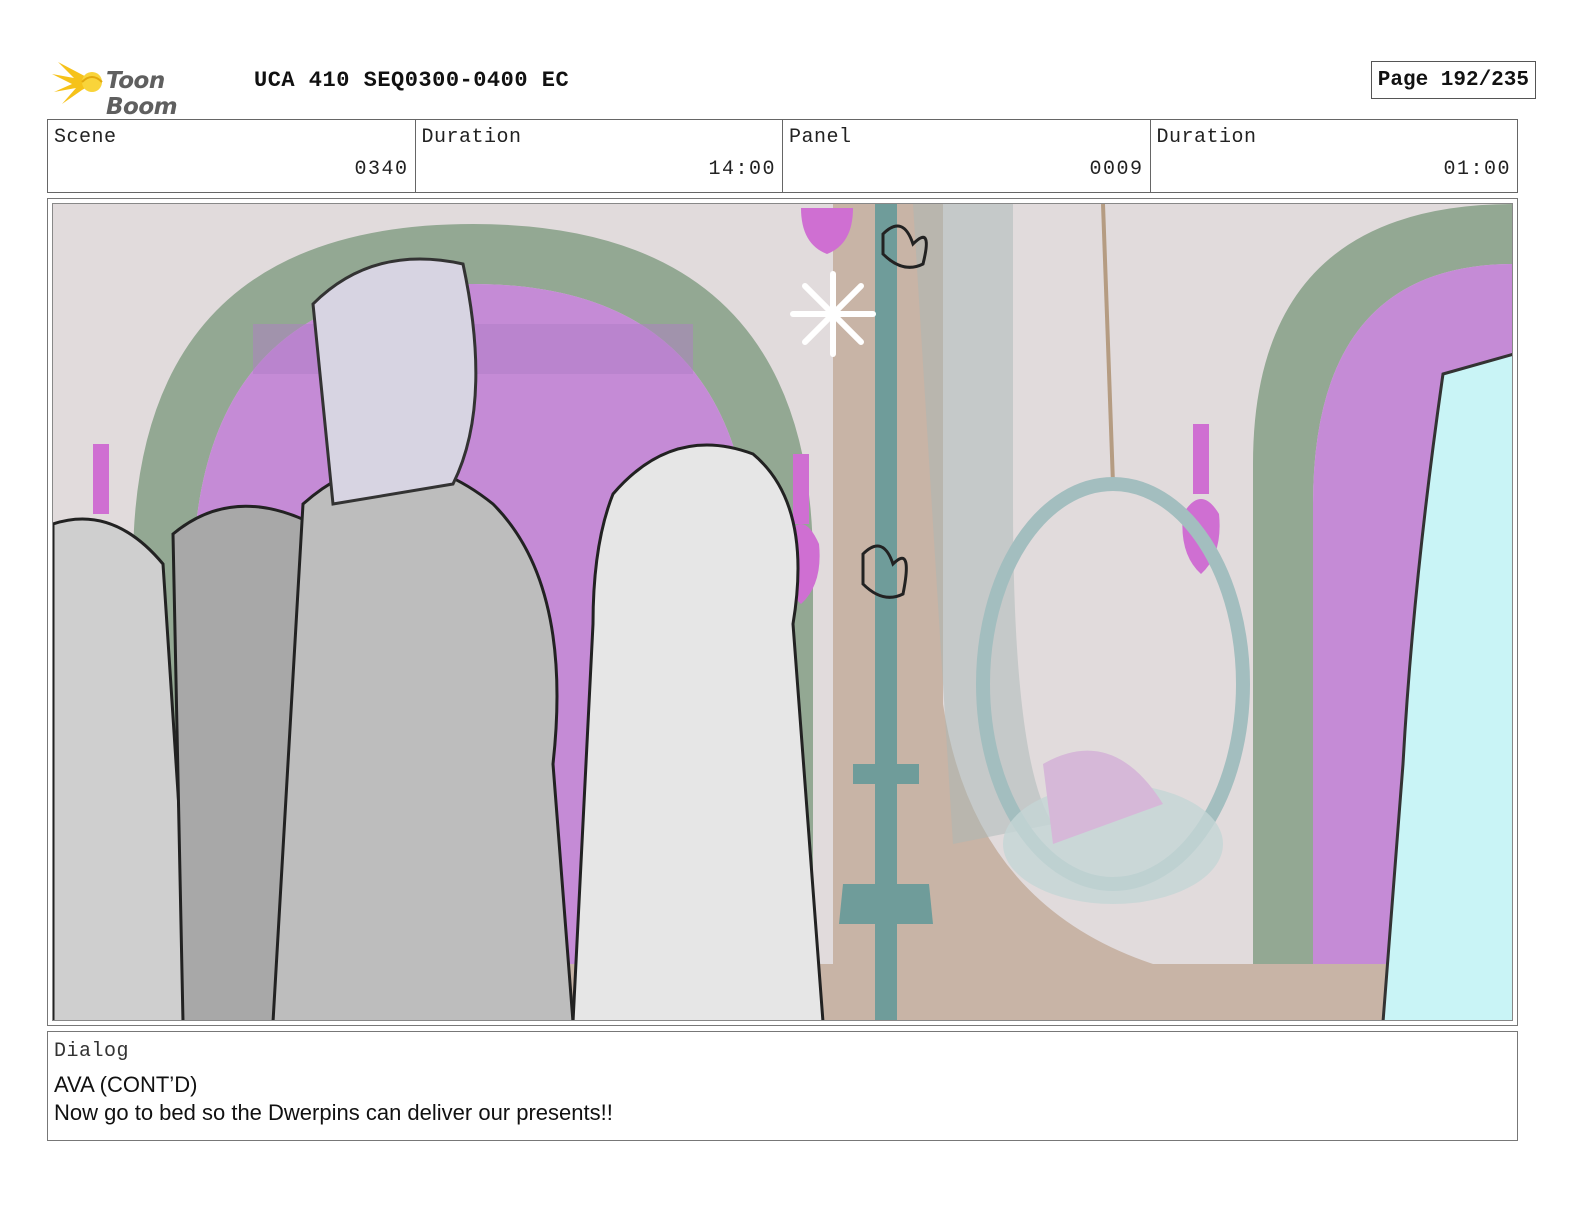 This screenshot has width=1584, height=1224. Describe the element at coordinates (471, 137) in the screenshot. I see `scene-duration-label: Duration` at that location.